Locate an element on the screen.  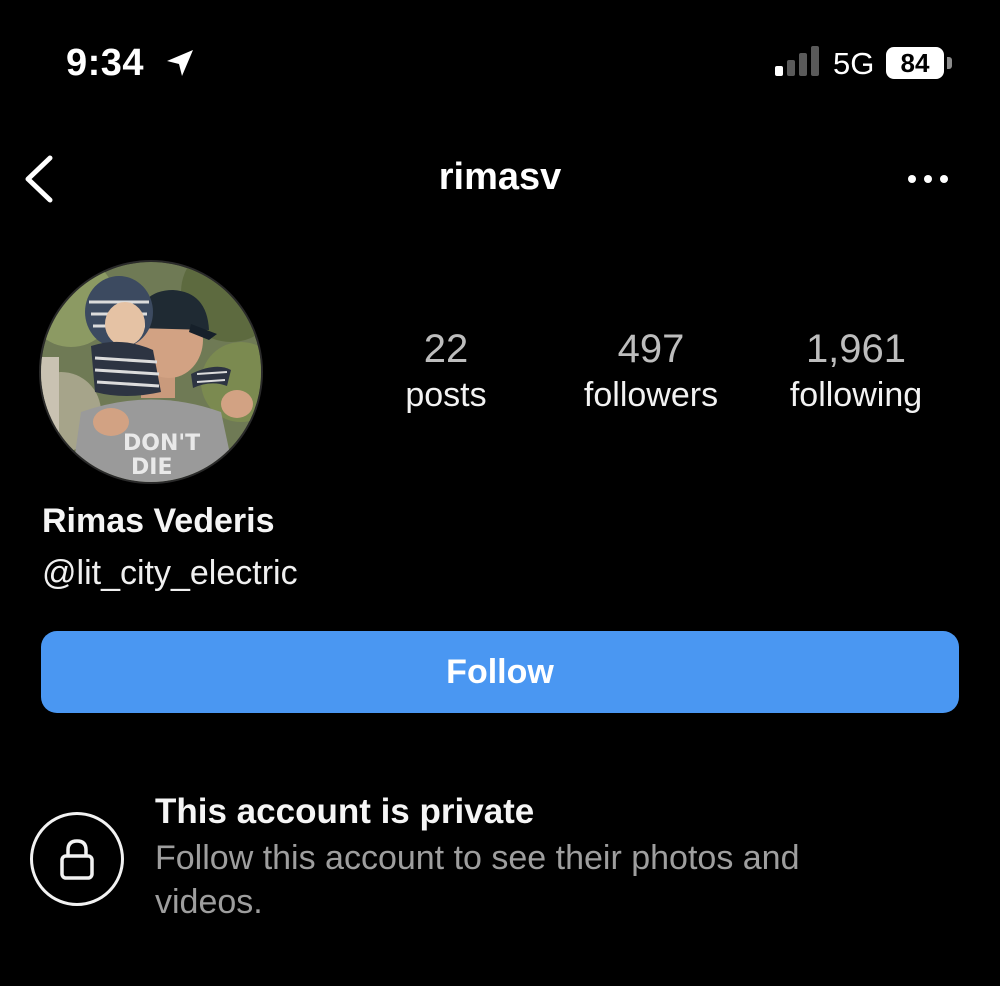
battery-icon: 84 is located at coordinates (919, 63).